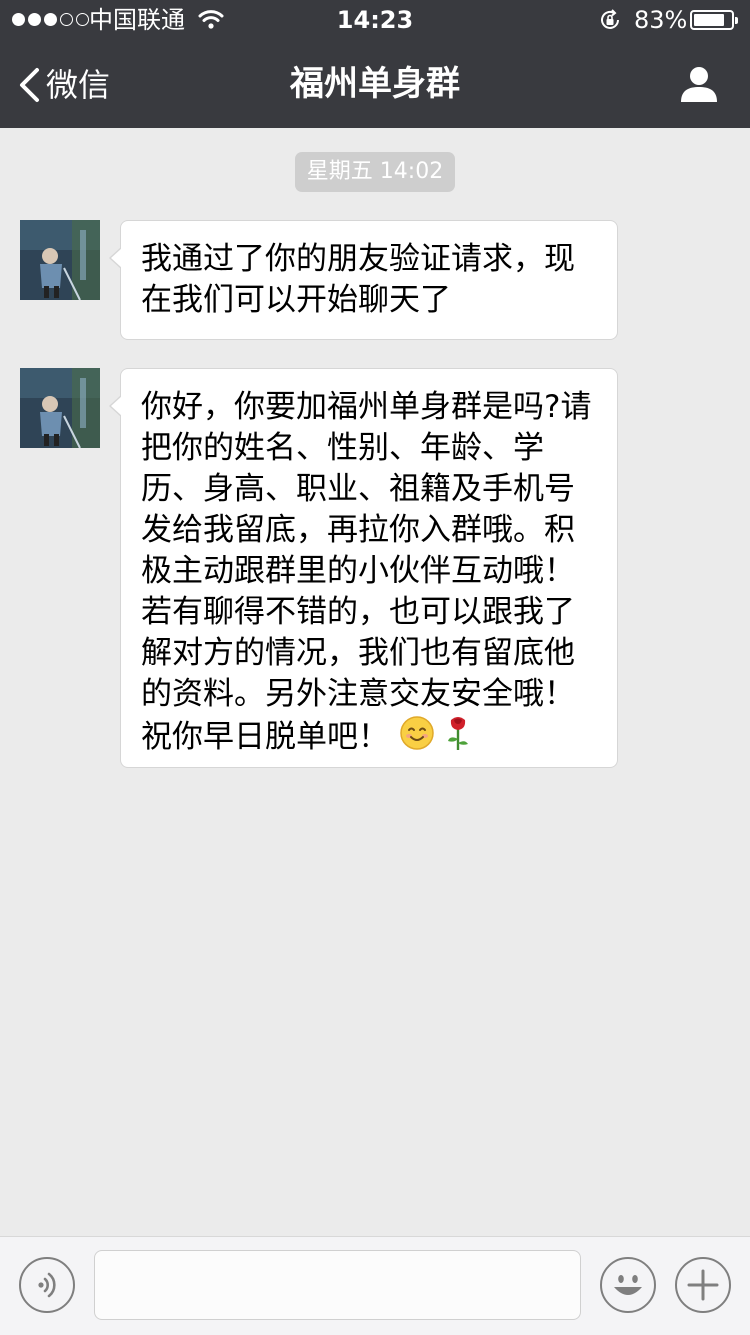  I want to click on top-bar: 中国联通 14:23 83% 微信 福州单身群, so click(375, 64).